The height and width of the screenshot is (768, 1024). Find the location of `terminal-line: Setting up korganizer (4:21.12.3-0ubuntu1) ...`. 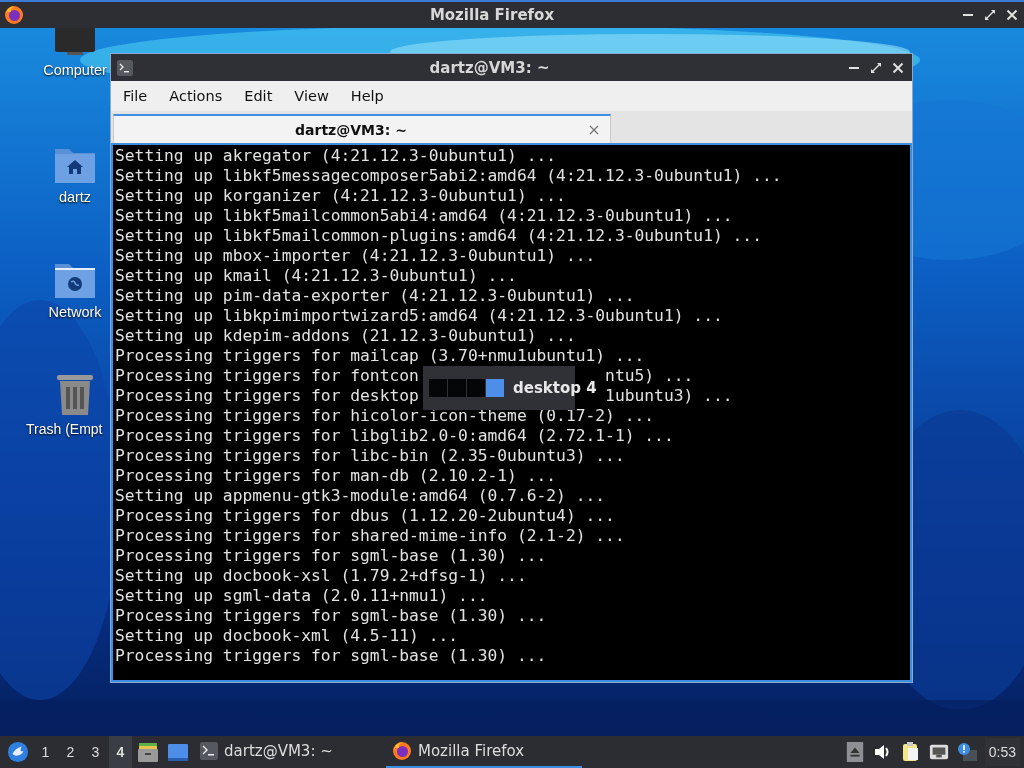

terminal-line: Setting up korganizer (4:21.12.3-0ubuntu1) ... is located at coordinates (340, 196).